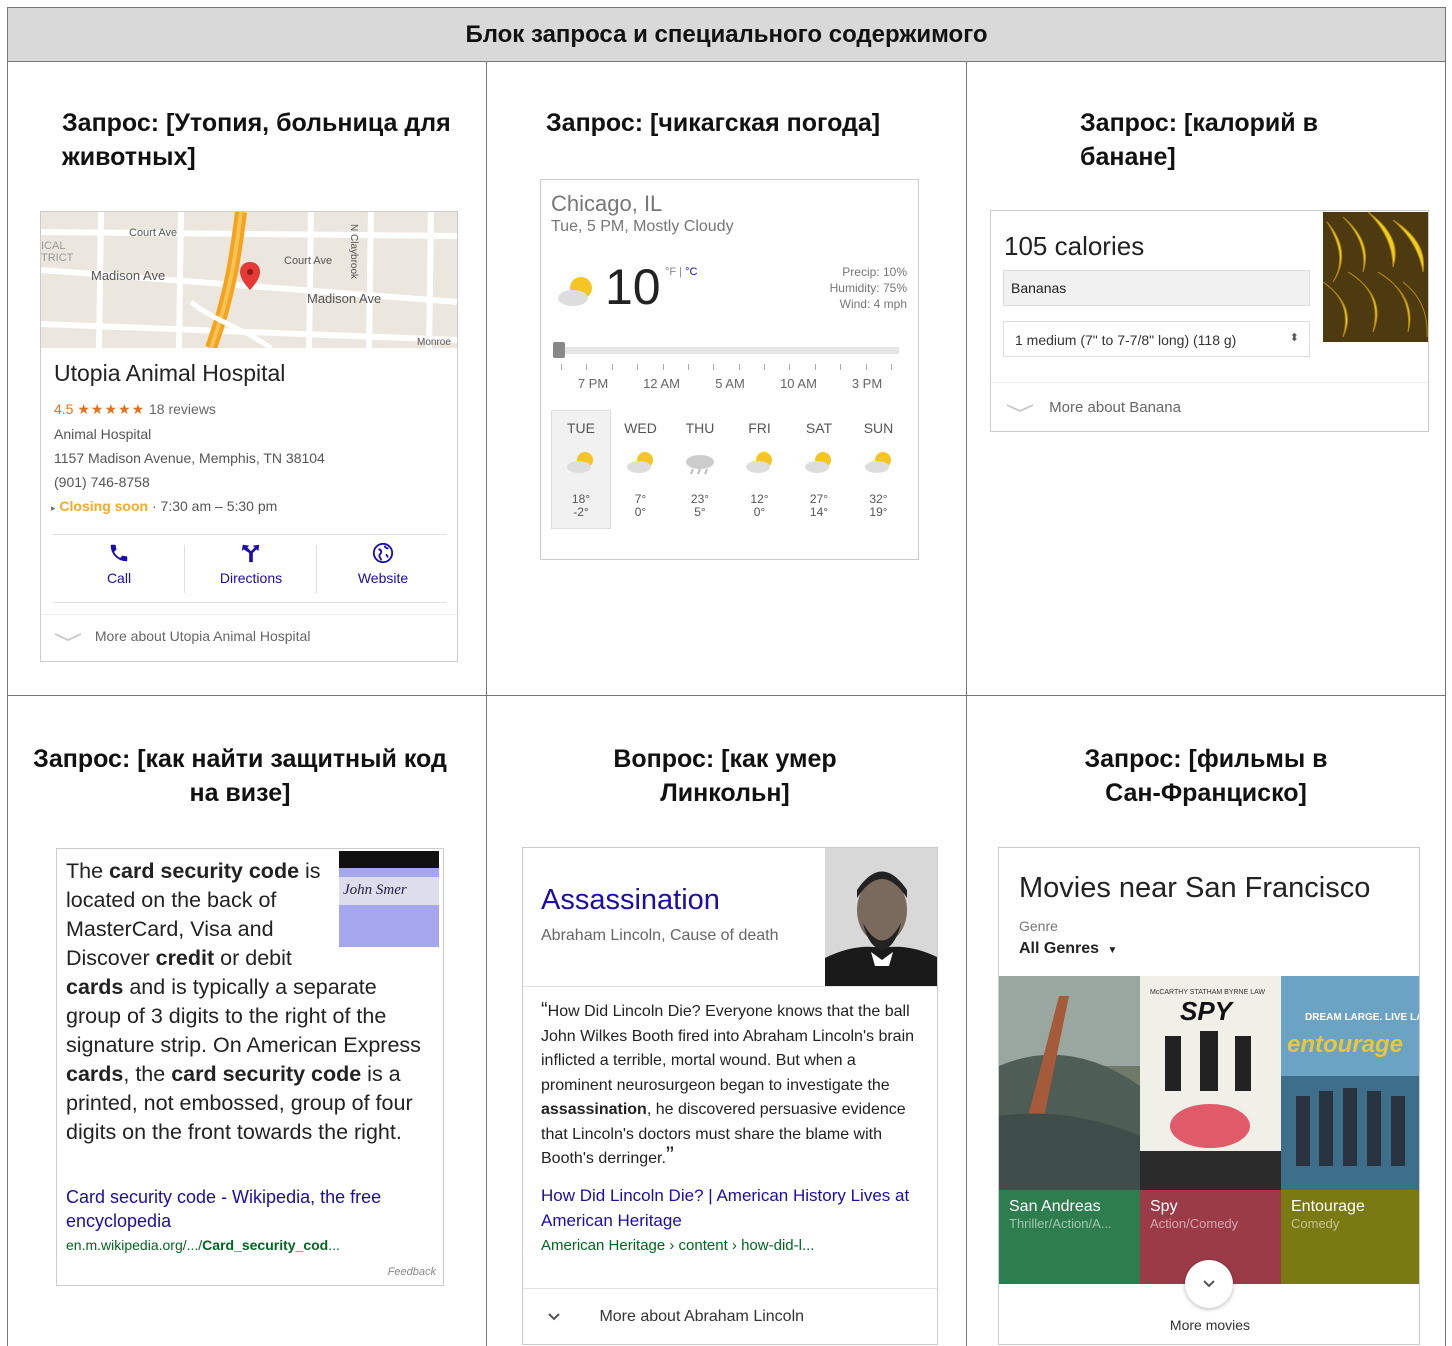 This screenshot has width=1452, height=1346. I want to click on table-header: Блок запроса и специального содержимого, so click(726, 35).